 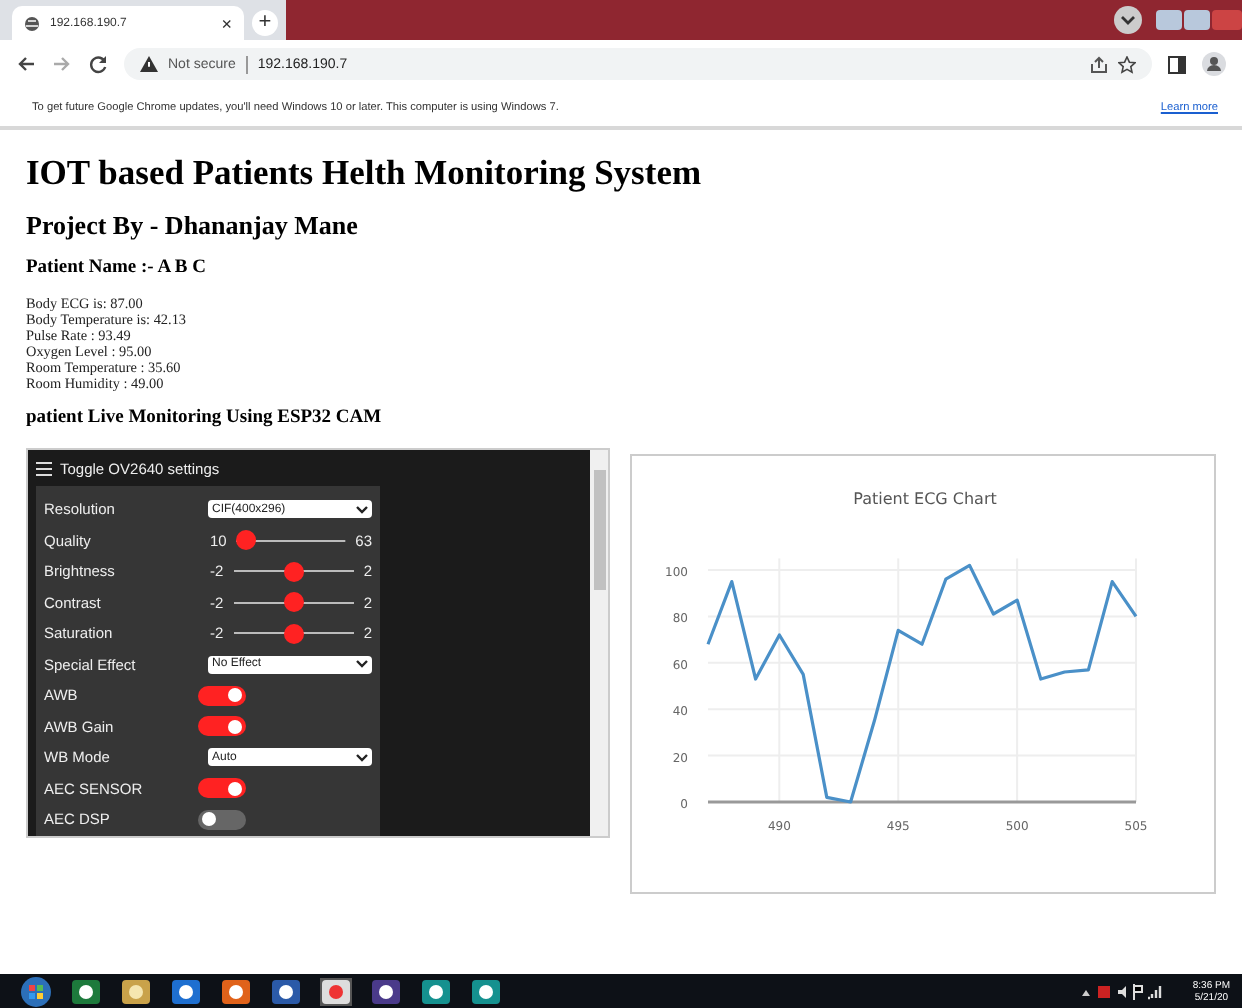 What do you see at coordinates (599, 643) in the screenshot?
I see `scrollbar` at bounding box center [599, 643].